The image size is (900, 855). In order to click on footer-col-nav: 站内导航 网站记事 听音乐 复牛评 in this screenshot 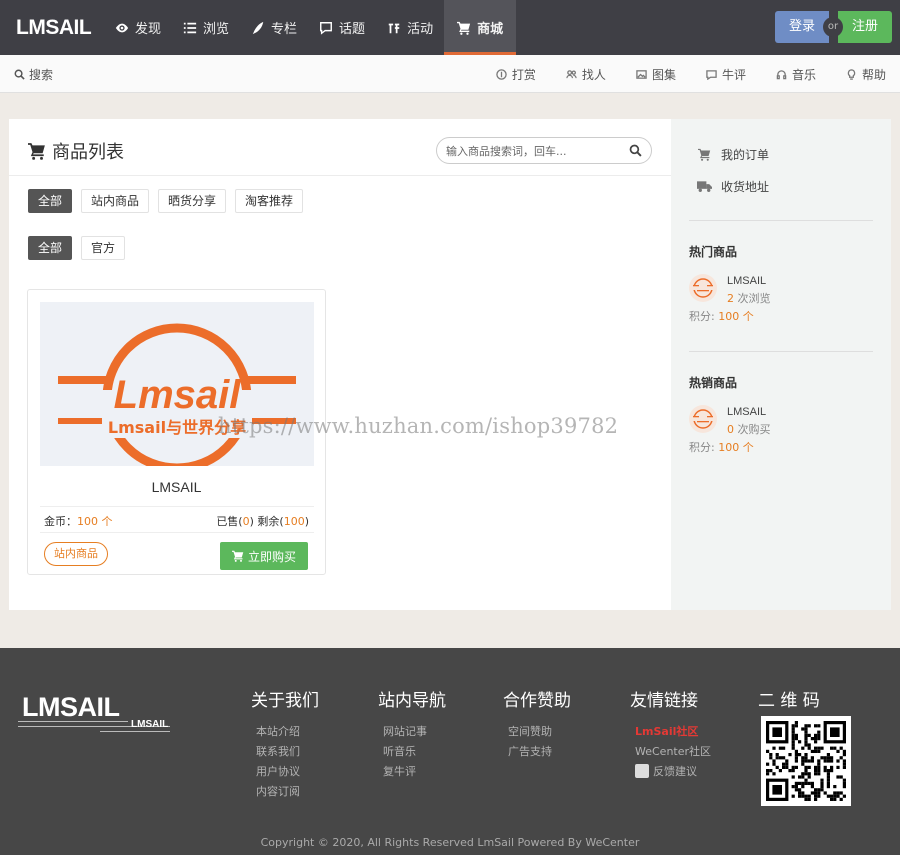, I will do `click(412, 734)`.